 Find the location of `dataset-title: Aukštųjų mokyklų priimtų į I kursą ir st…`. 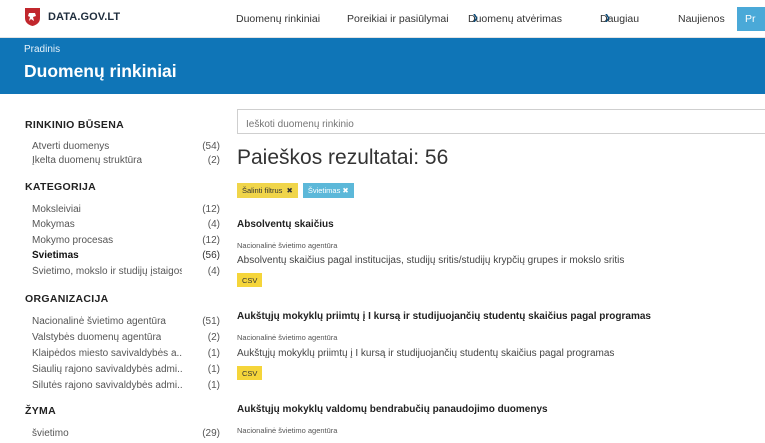

dataset-title: Aukštųjų mokyklų priimtų į I kursą ir st… is located at coordinates (444, 316).